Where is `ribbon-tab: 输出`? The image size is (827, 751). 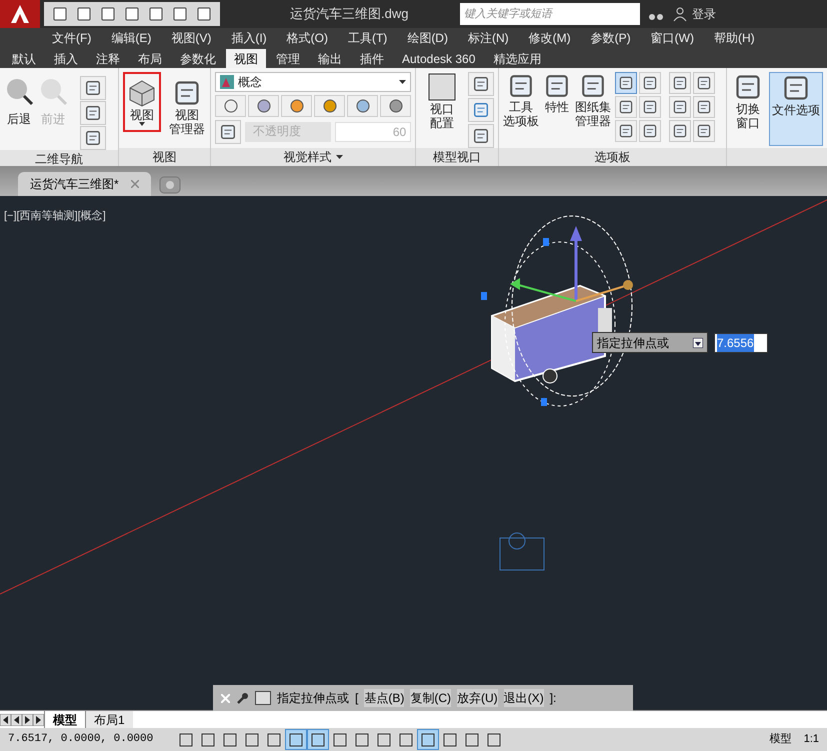 ribbon-tab: 输出 is located at coordinates (330, 58).